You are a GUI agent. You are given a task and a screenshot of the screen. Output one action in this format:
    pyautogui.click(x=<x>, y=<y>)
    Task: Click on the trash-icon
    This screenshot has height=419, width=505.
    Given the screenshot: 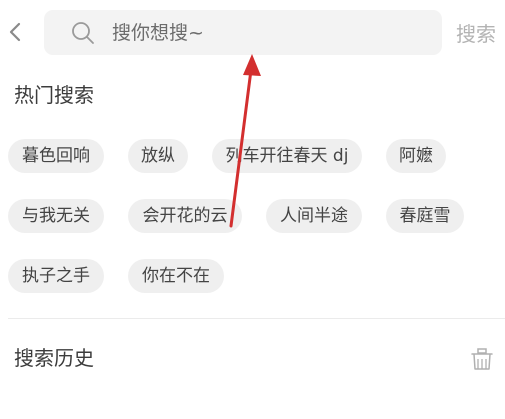 What is the action you would take?
    pyautogui.click(x=482, y=359)
    